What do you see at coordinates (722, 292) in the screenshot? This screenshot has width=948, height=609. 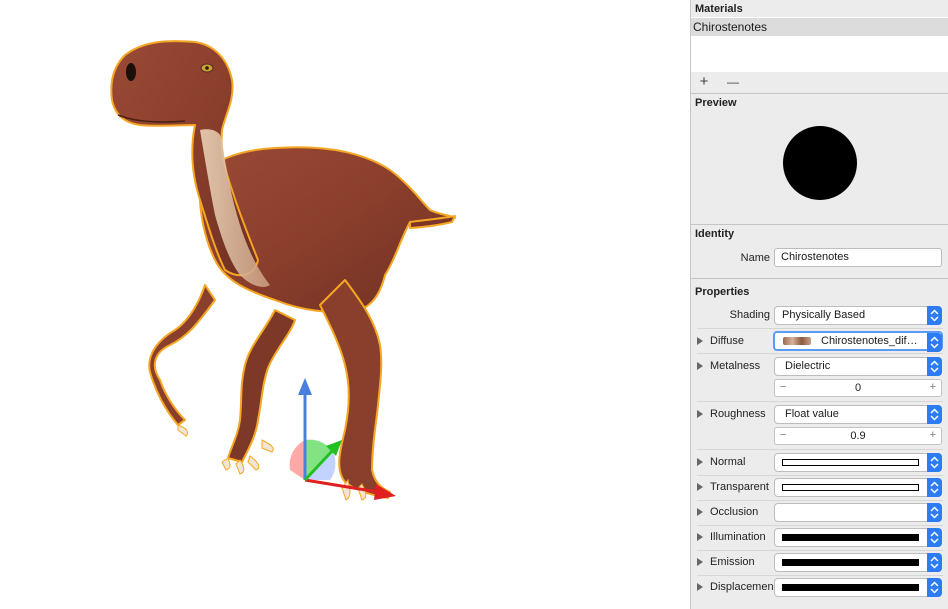 I see `properties-title: Properties` at bounding box center [722, 292].